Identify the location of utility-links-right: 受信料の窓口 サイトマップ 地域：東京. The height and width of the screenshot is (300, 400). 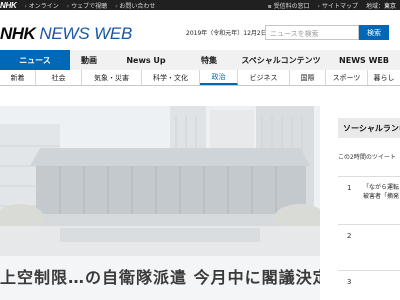
(332, 5).